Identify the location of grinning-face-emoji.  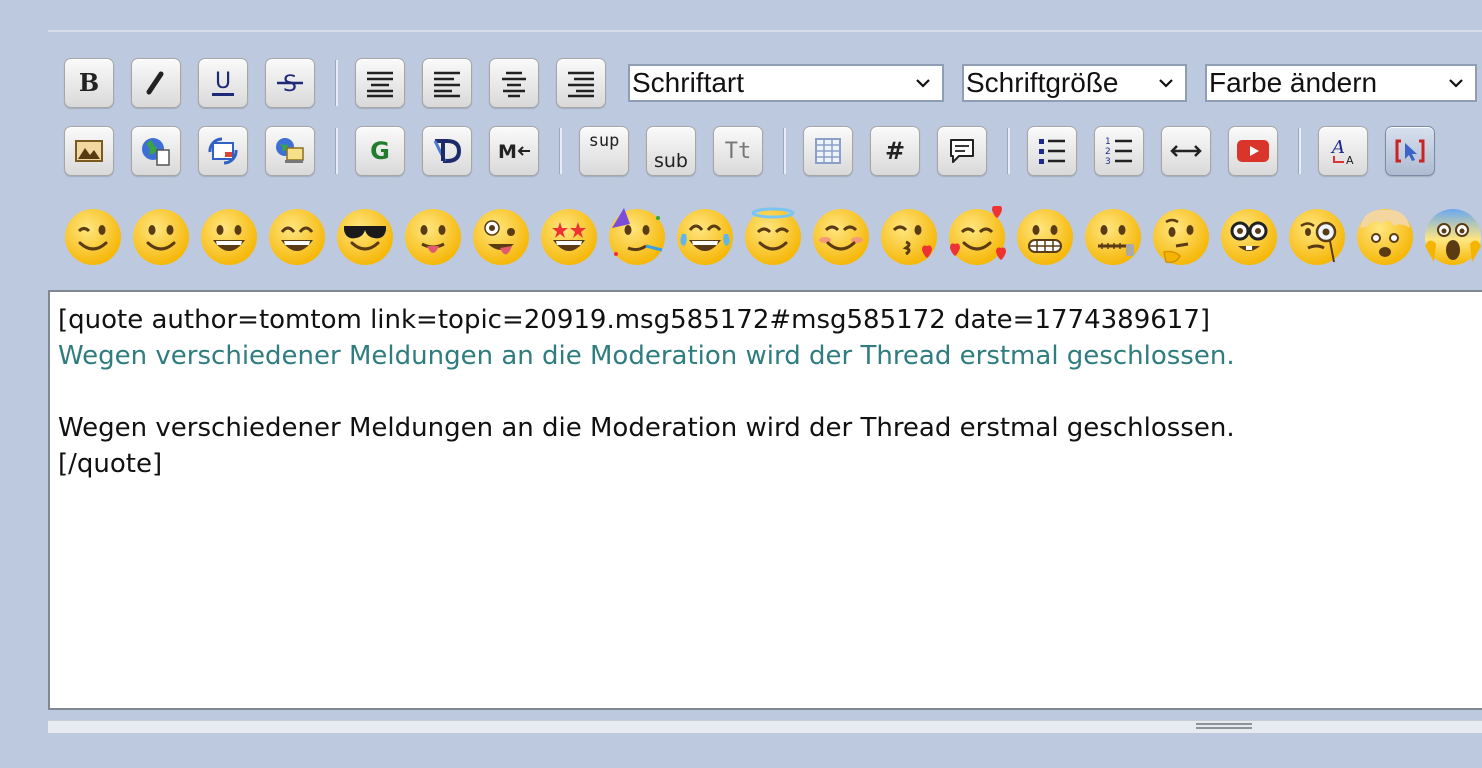
(229, 237).